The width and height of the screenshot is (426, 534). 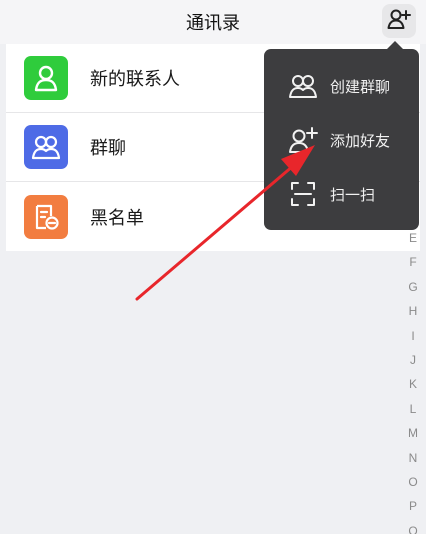 What do you see at coordinates (395, 45) in the screenshot?
I see `popup-caret` at bounding box center [395, 45].